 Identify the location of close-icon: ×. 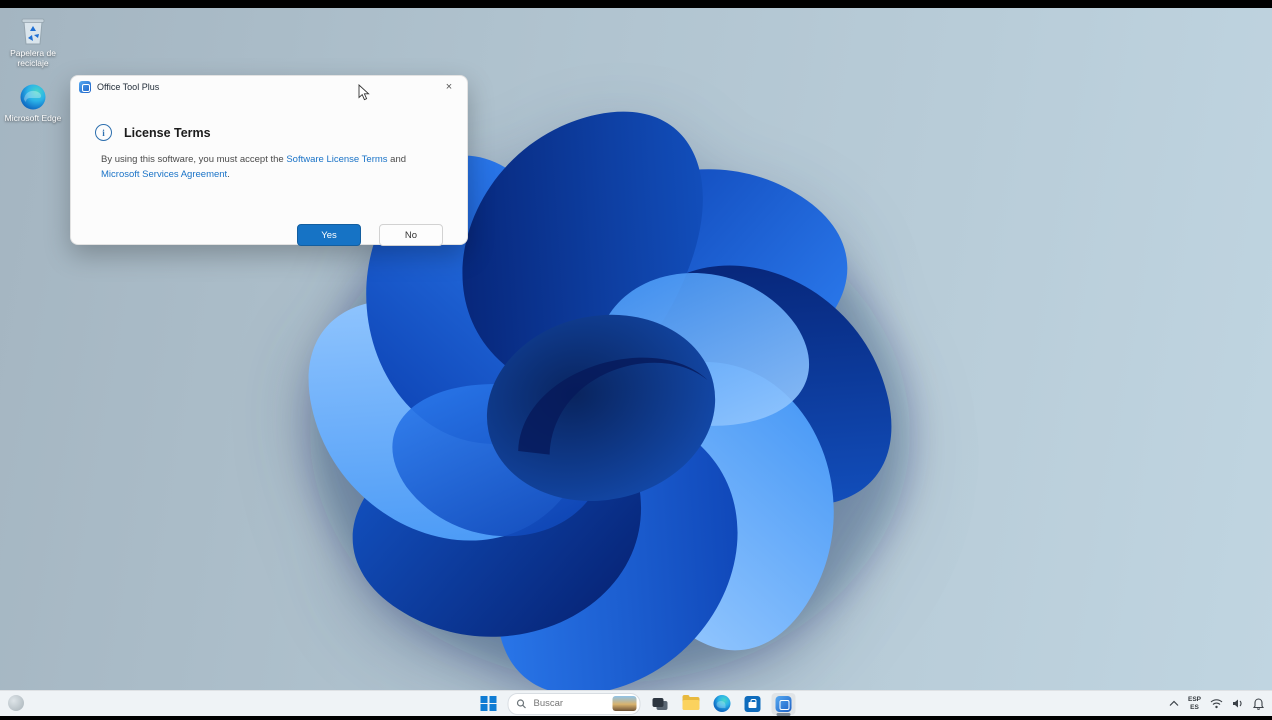
(449, 87).